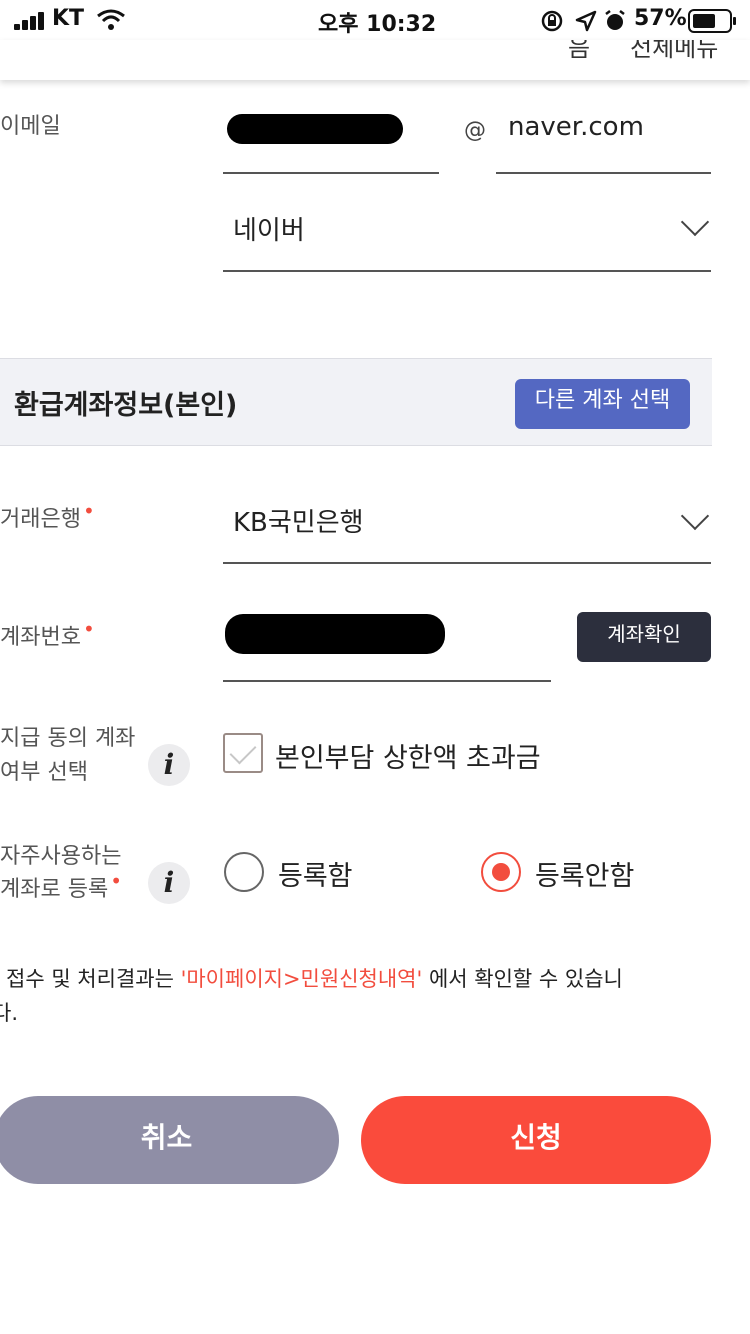 This screenshot has height=1334, width=750. What do you see at coordinates (408, 758) in the screenshot?
I see `consent-checkbox-label: 본인부담 상한액 초과금` at bounding box center [408, 758].